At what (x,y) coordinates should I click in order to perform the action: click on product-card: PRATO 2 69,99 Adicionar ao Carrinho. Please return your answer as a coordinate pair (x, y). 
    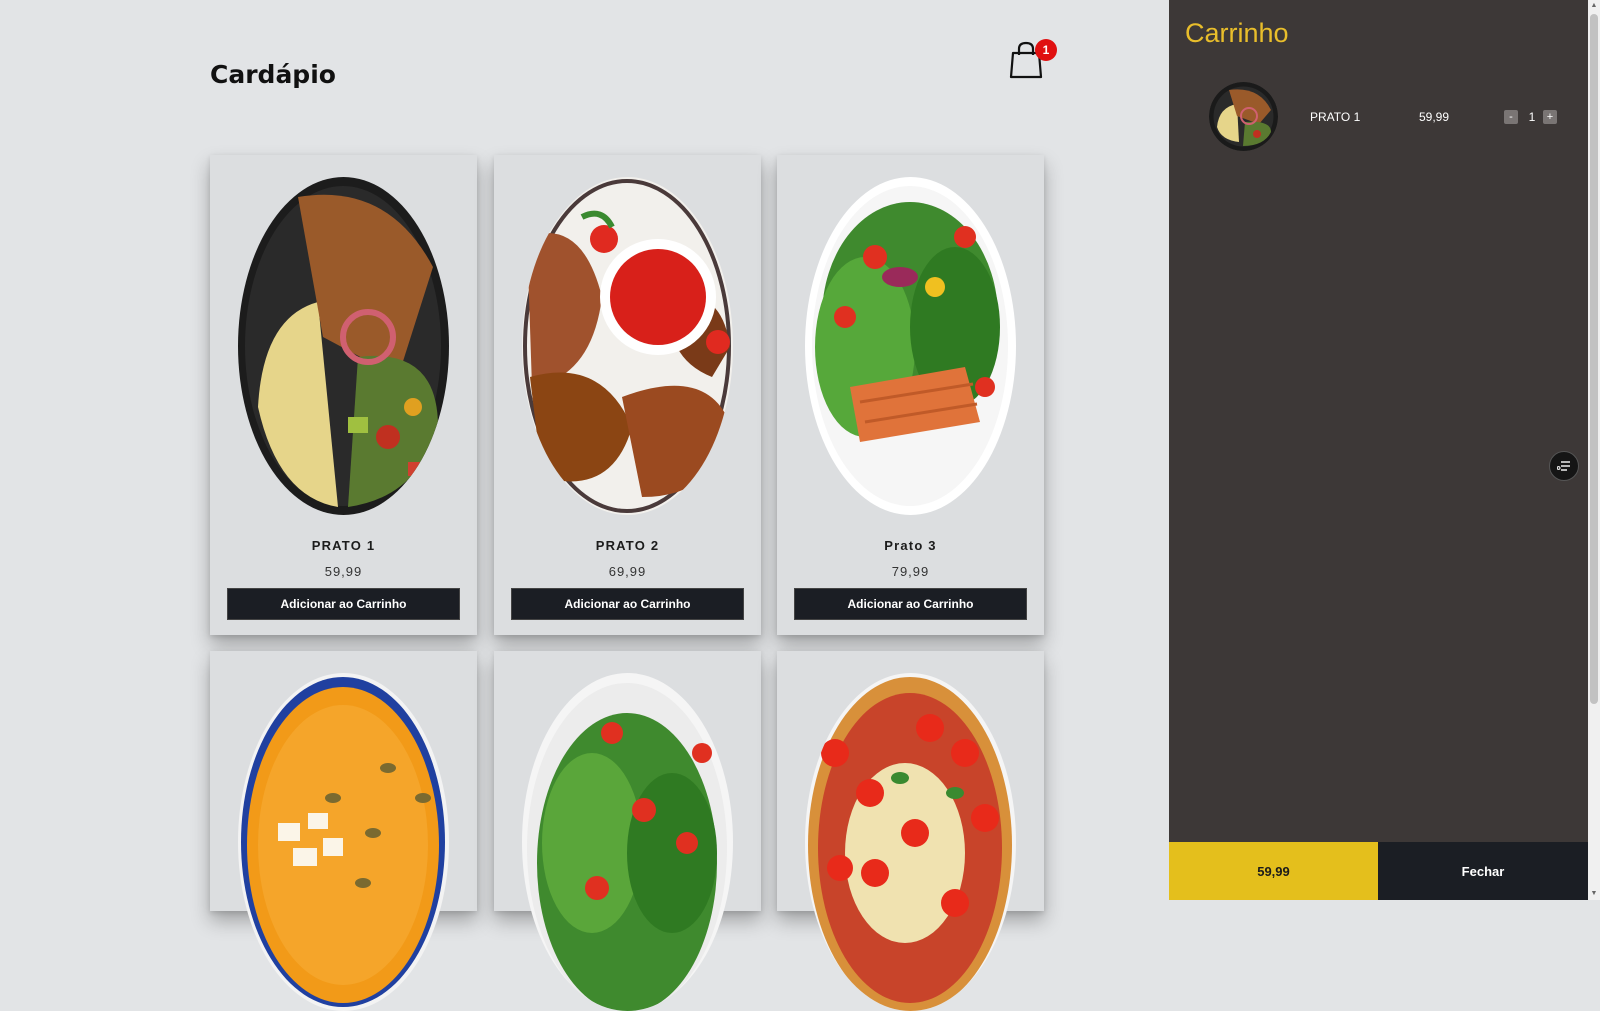
    Looking at the image, I should click on (627, 395).